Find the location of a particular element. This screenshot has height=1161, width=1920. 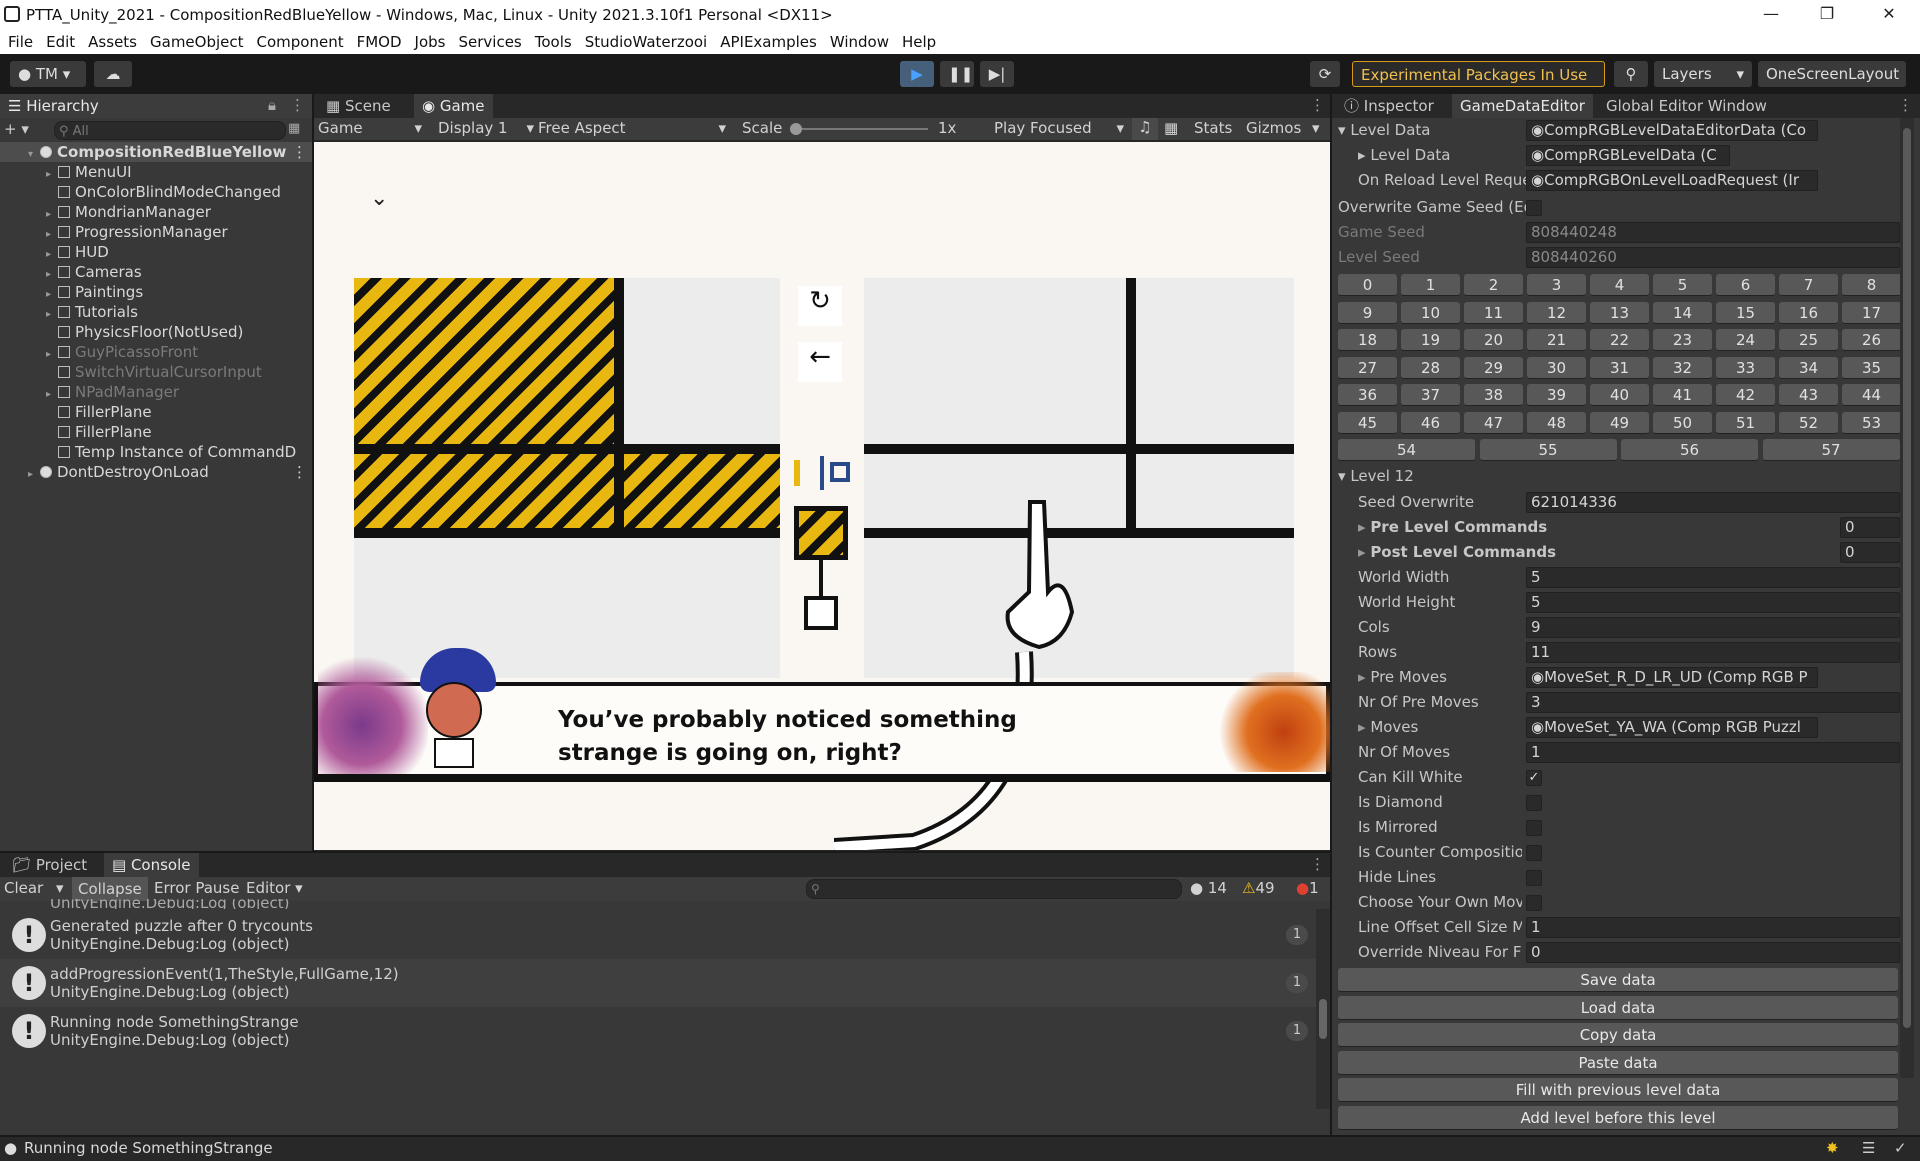

level-button: 9 is located at coordinates (1367, 312).